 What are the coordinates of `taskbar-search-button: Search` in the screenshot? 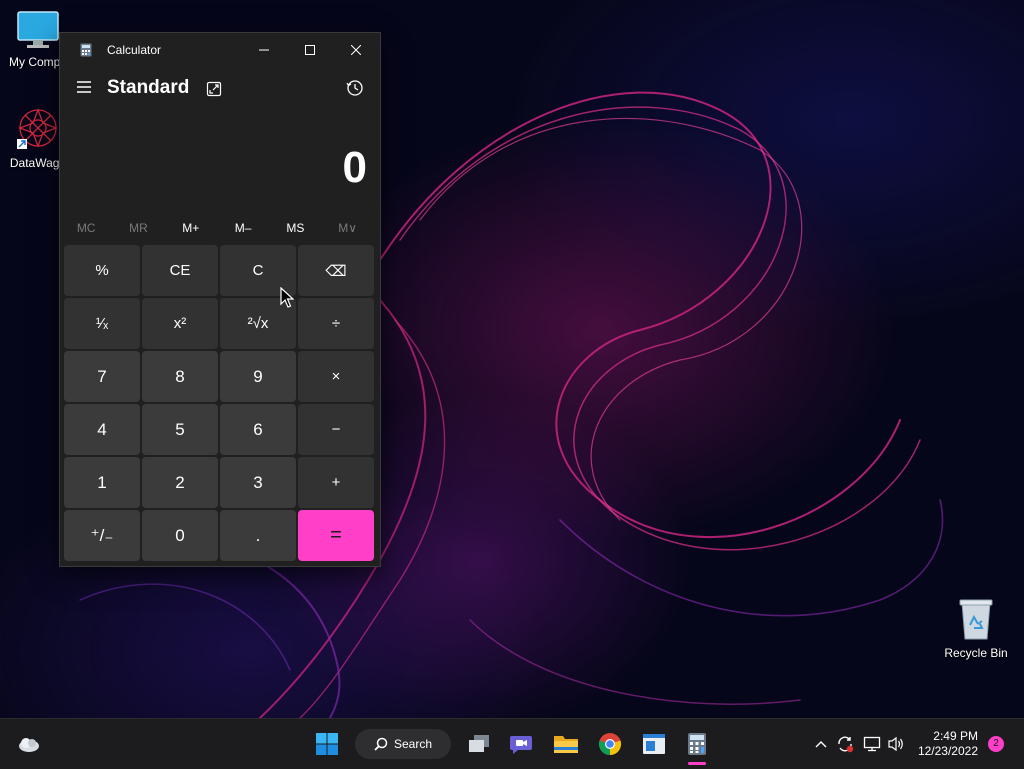 It's located at (403, 744).